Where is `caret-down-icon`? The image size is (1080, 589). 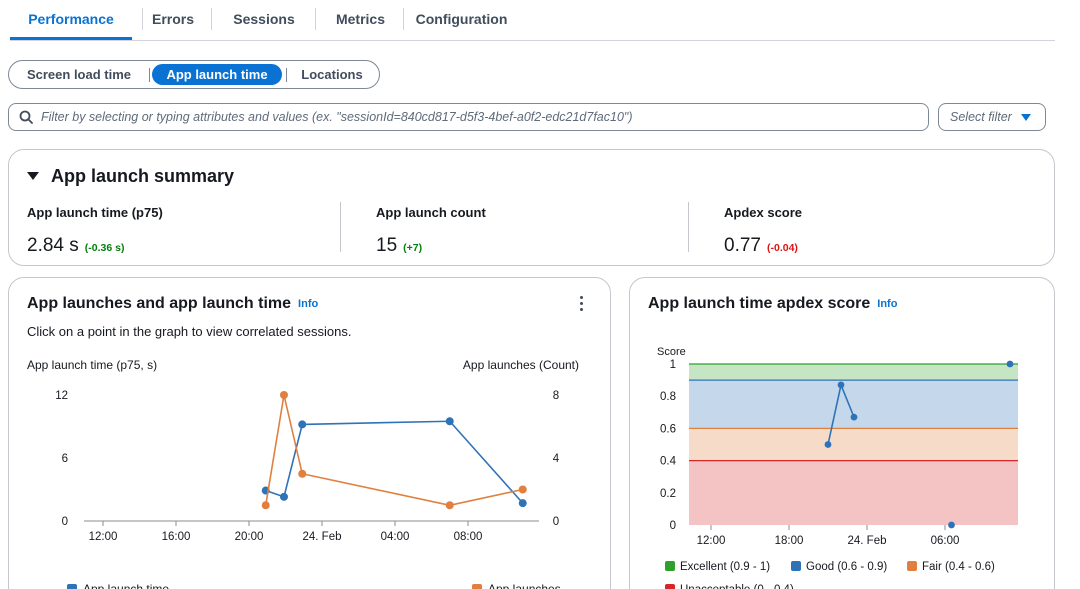 caret-down-icon is located at coordinates (1026, 117).